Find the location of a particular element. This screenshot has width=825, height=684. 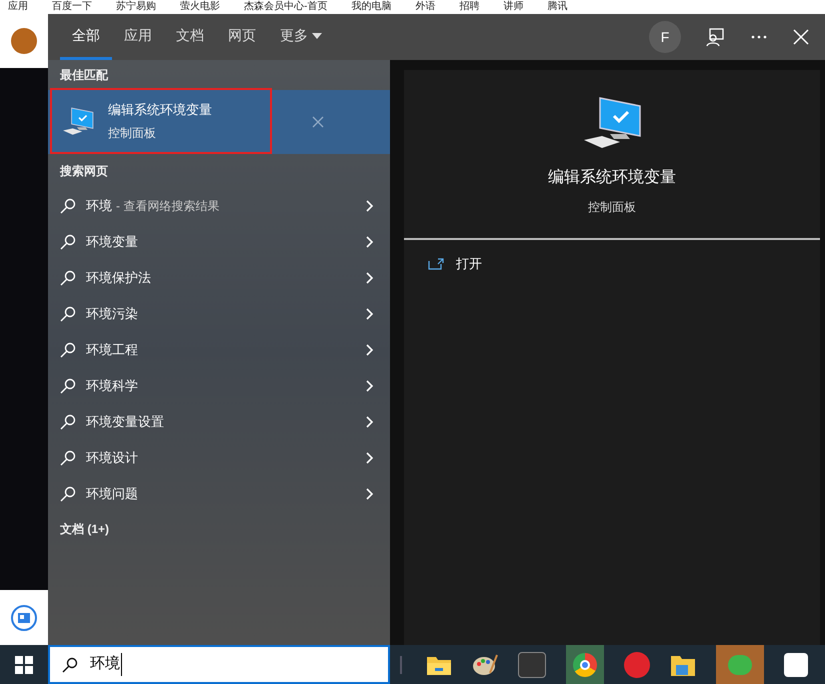

web-search-item: 环境科学 is located at coordinates (219, 386).